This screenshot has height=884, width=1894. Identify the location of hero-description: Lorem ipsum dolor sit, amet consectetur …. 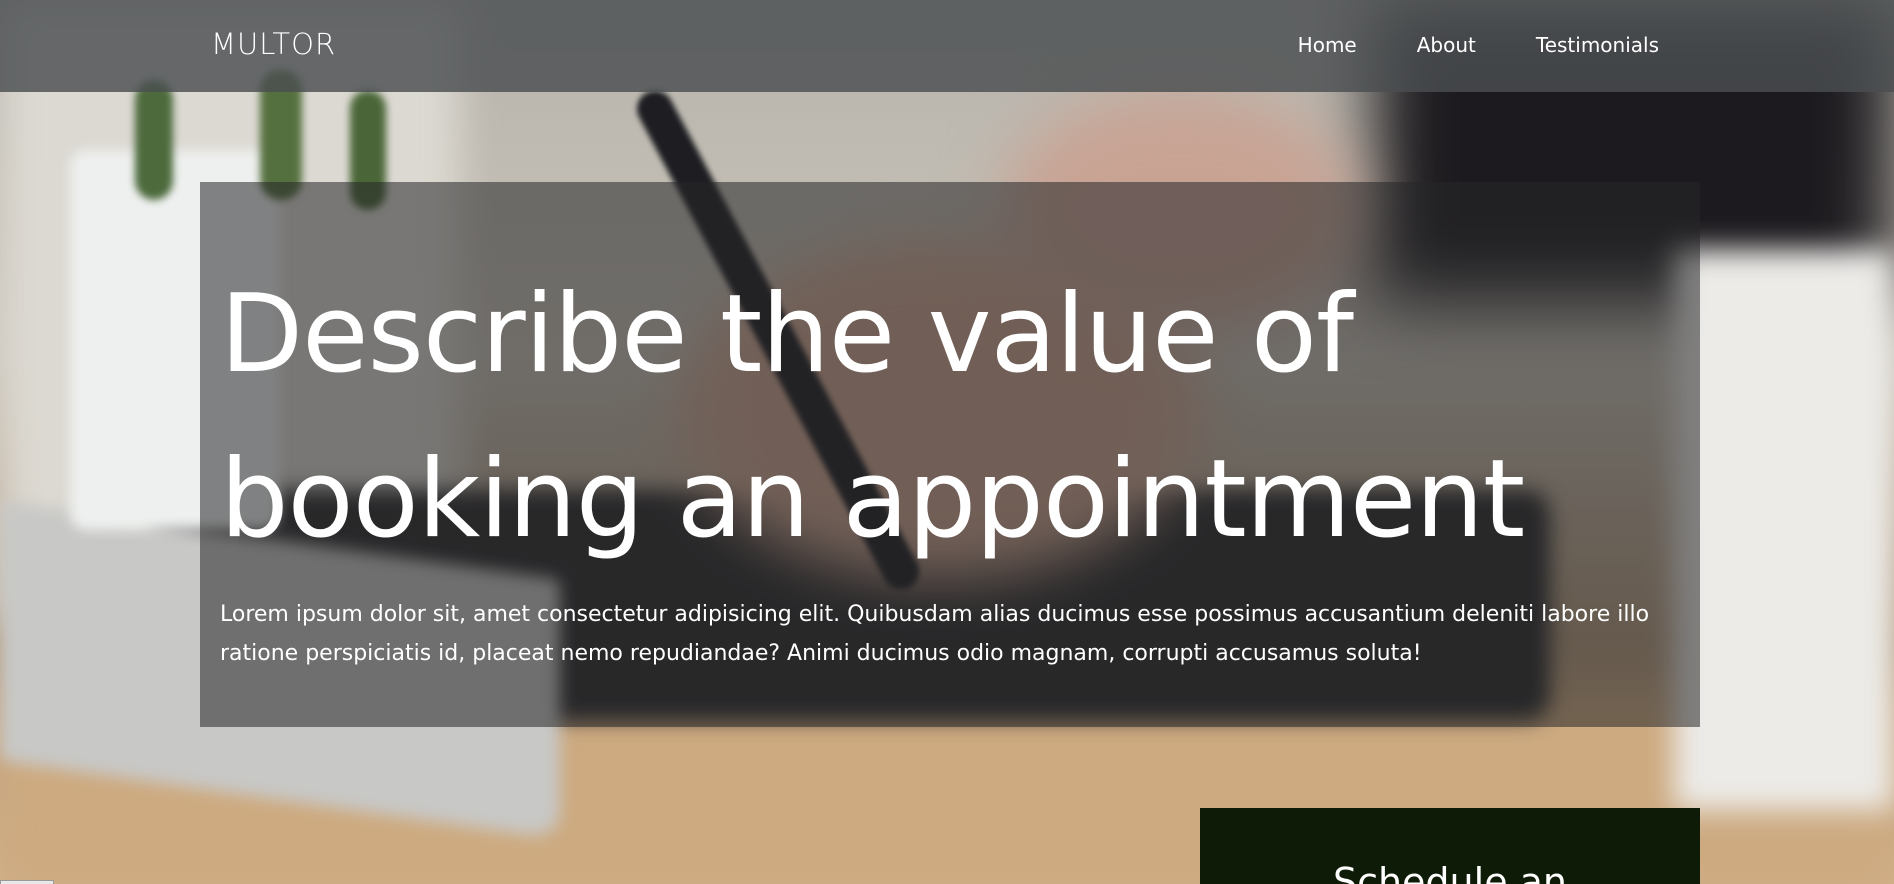
(935, 634).